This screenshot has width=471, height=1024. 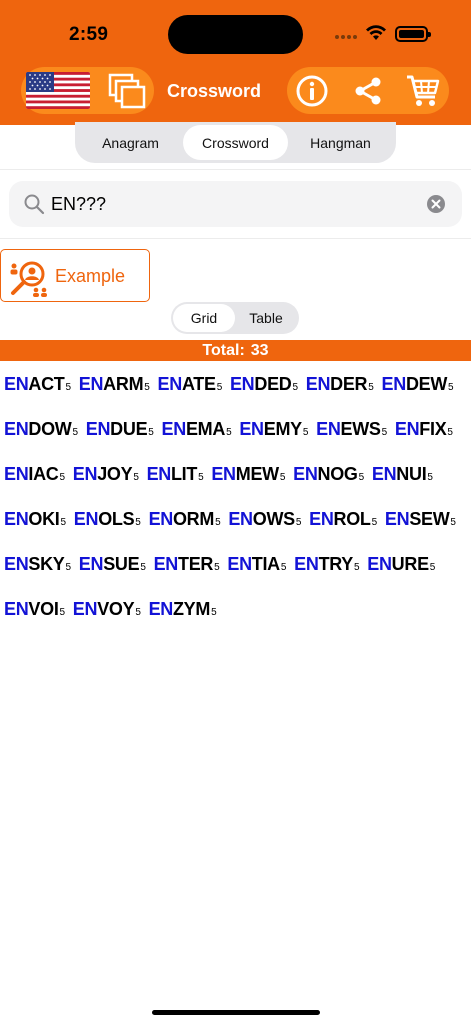 I want to click on result-word: ENTIA5, so click(x=256, y=570).